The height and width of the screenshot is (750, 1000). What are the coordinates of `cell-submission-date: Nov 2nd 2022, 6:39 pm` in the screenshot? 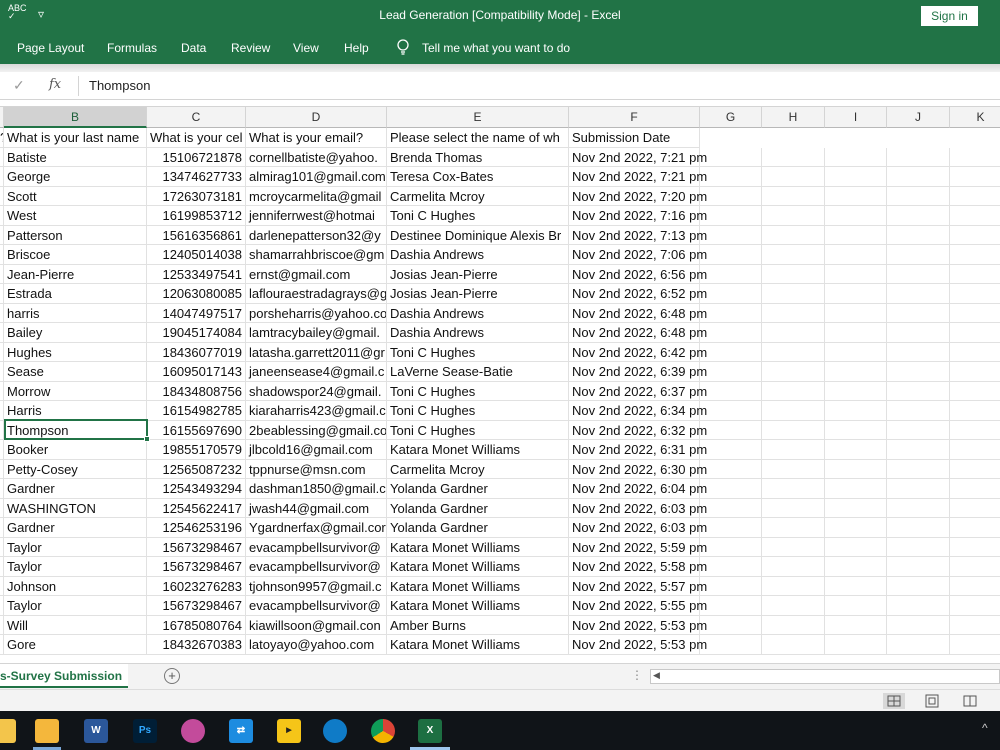 It's located at (638, 372).